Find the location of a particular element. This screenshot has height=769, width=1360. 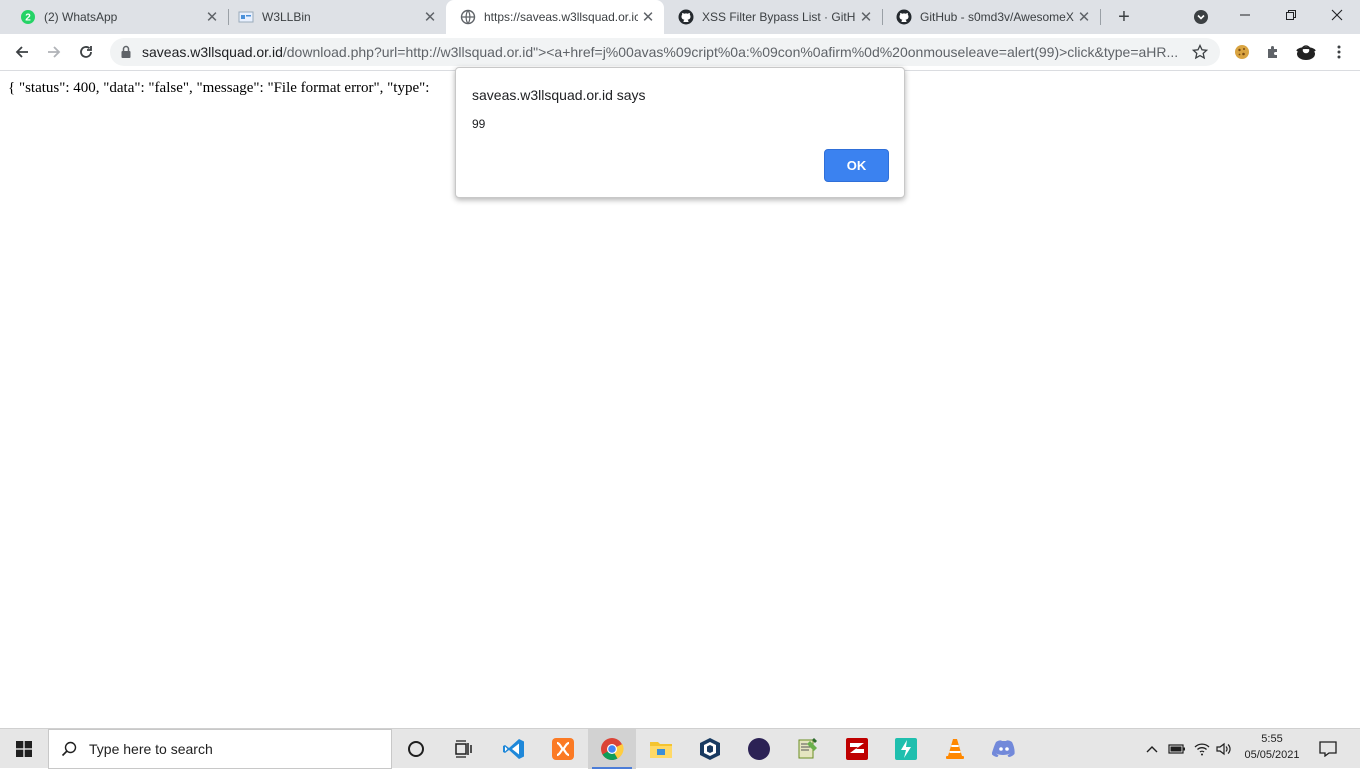

wifi-icon is located at coordinates (1202, 749).